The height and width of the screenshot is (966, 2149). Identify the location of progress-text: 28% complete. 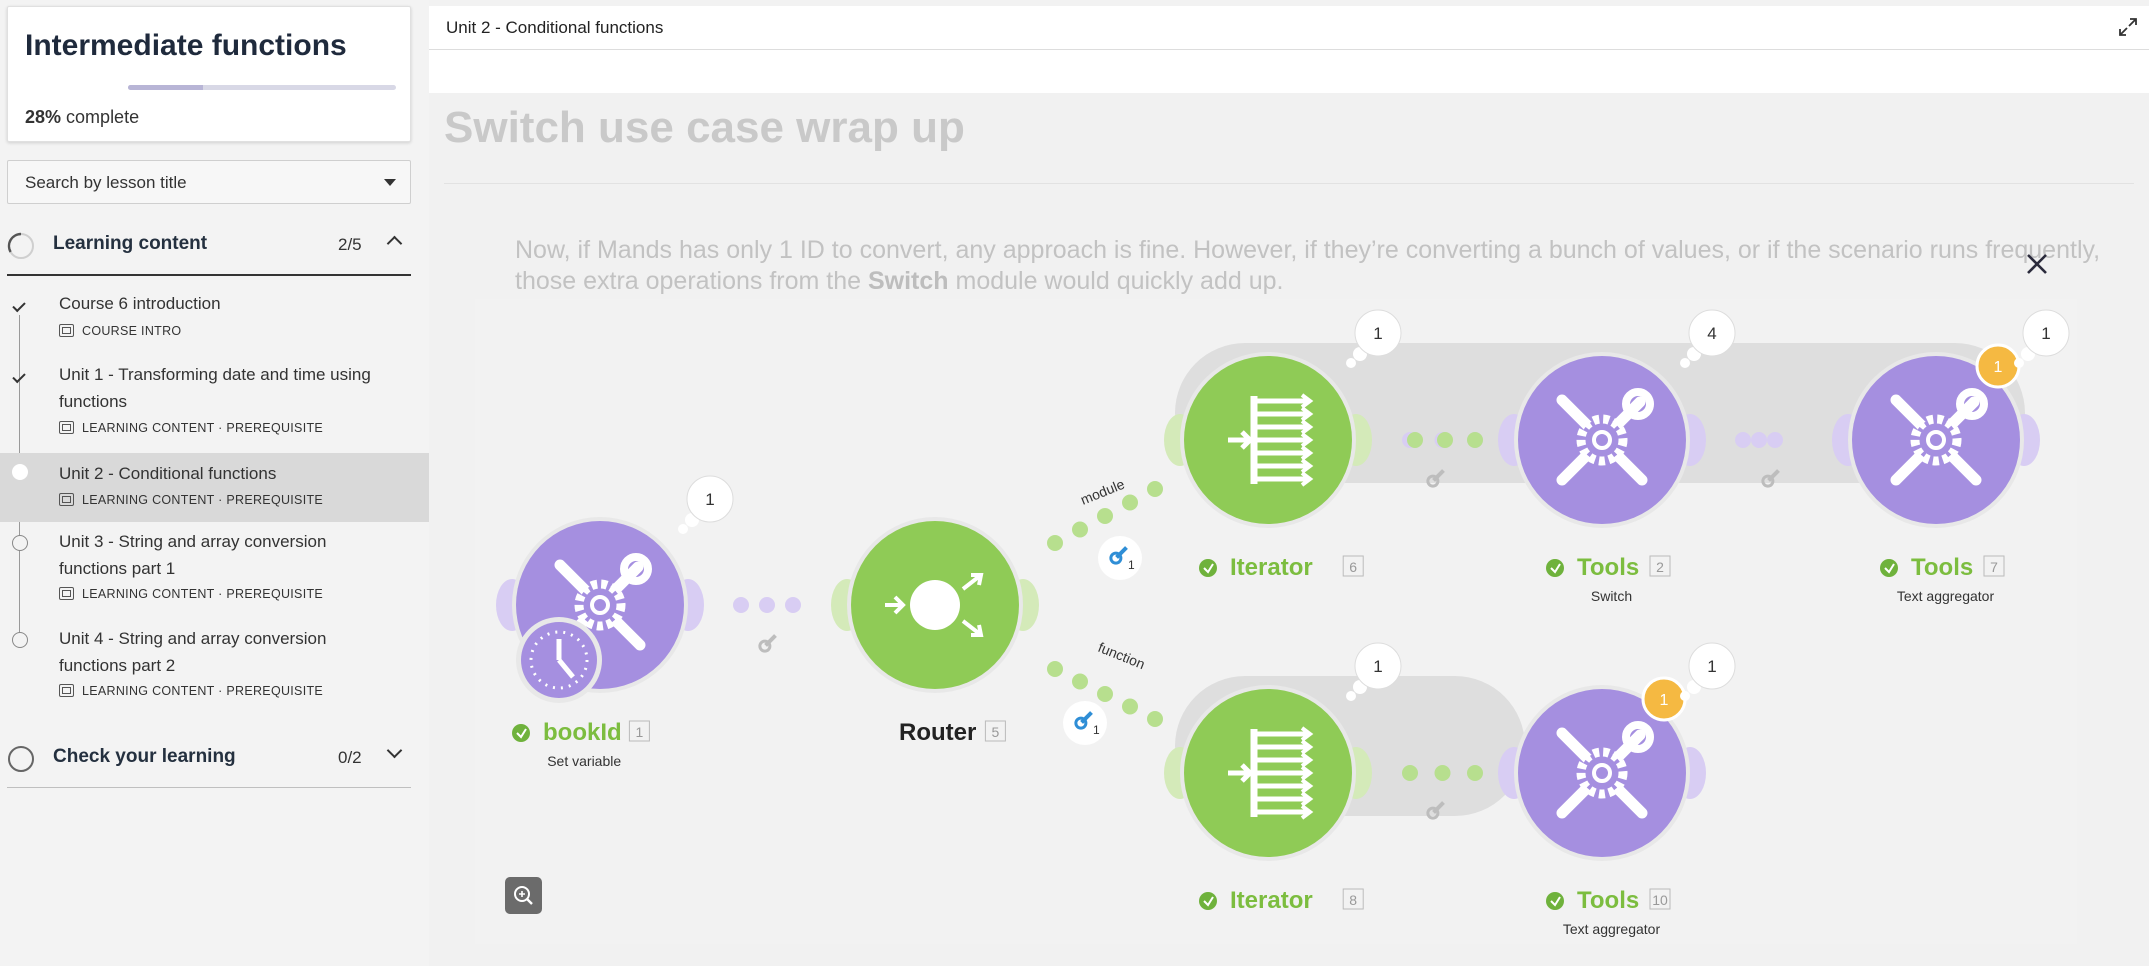
(82, 117).